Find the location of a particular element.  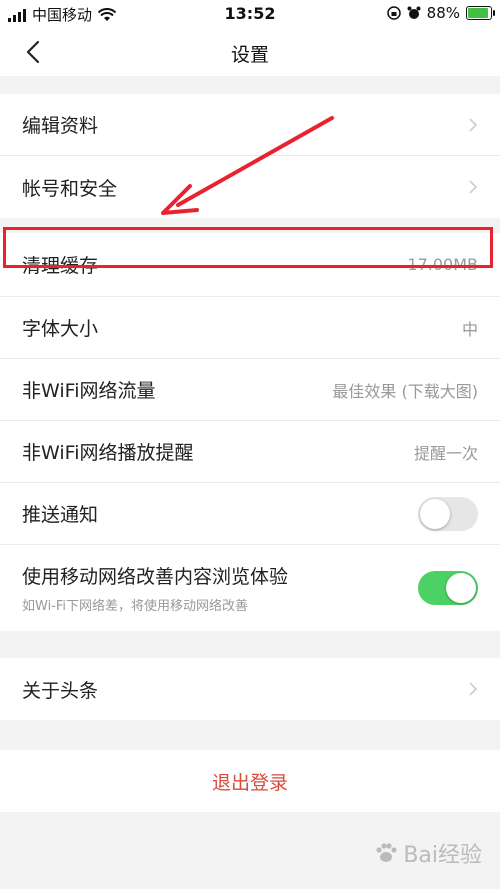

watermark-text: Bai经验 is located at coordinates (442, 855).